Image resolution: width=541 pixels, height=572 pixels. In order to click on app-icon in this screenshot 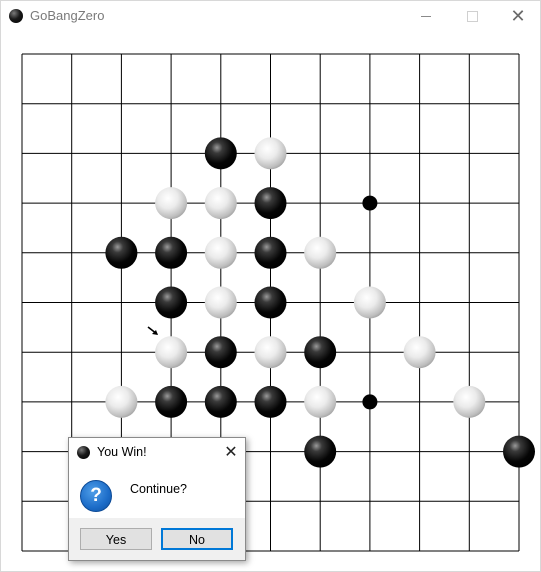, I will do `click(16, 16)`.